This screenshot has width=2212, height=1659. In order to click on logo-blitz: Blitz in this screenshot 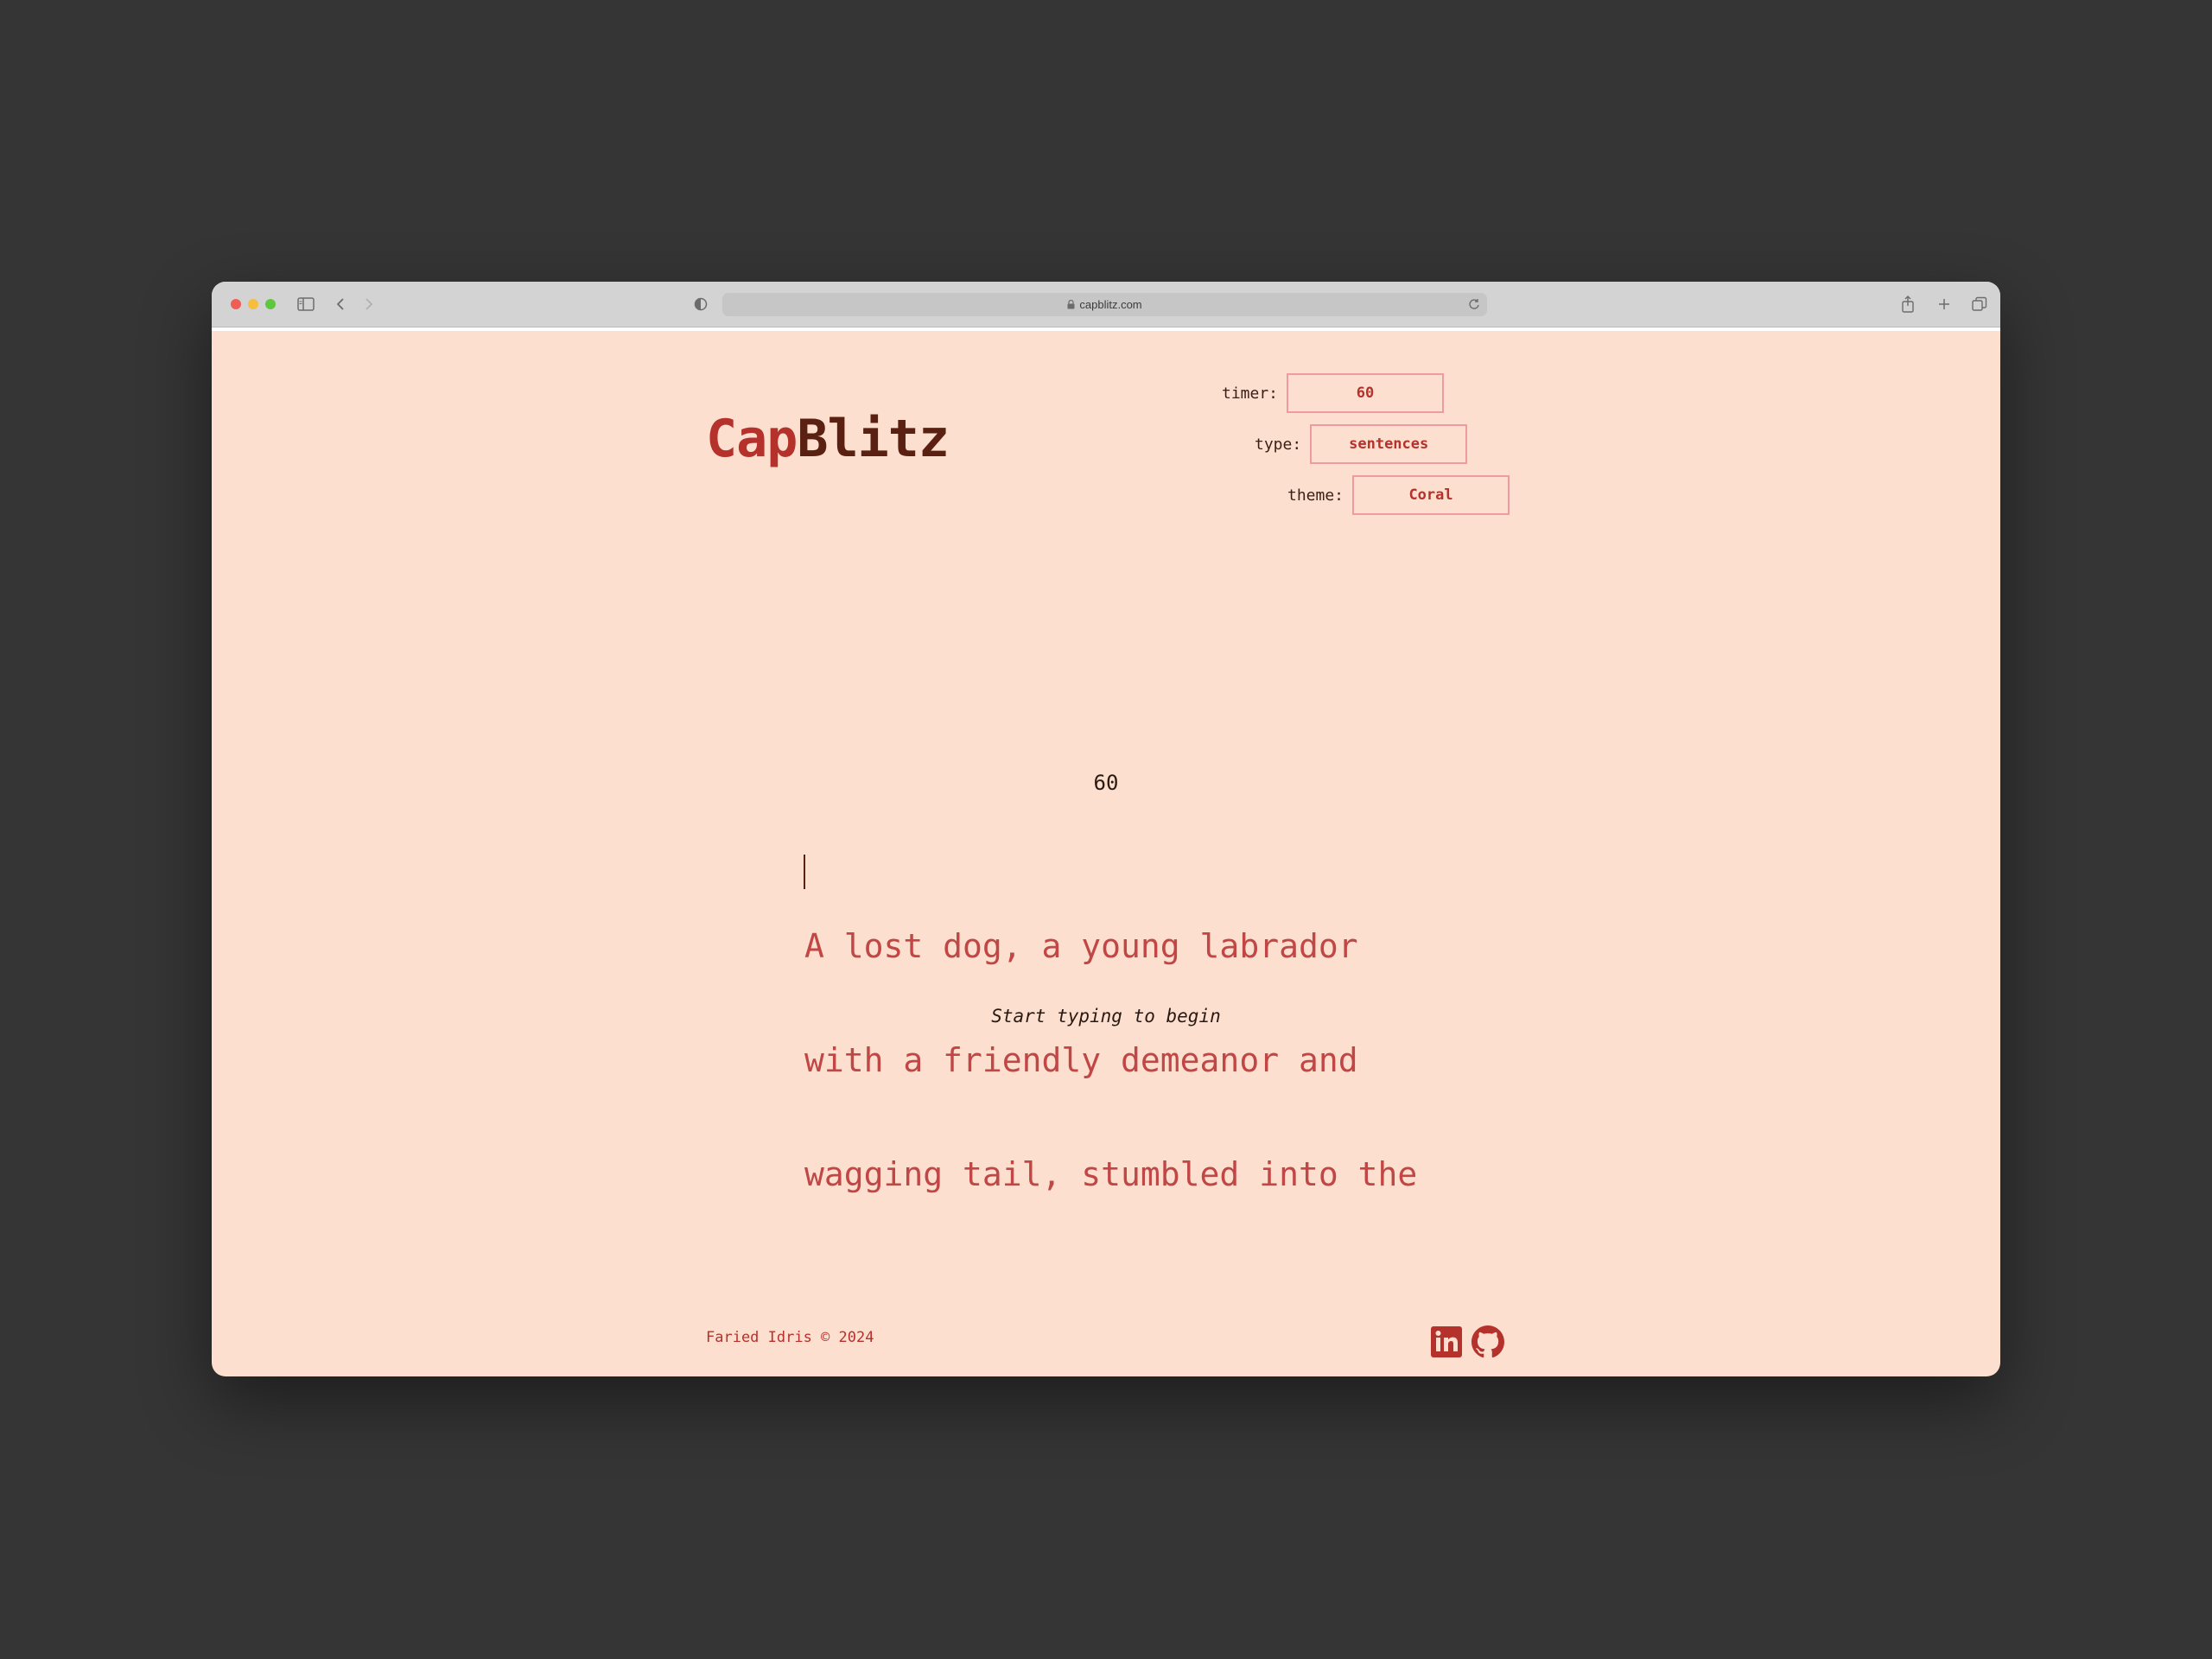, I will do `click(873, 439)`.